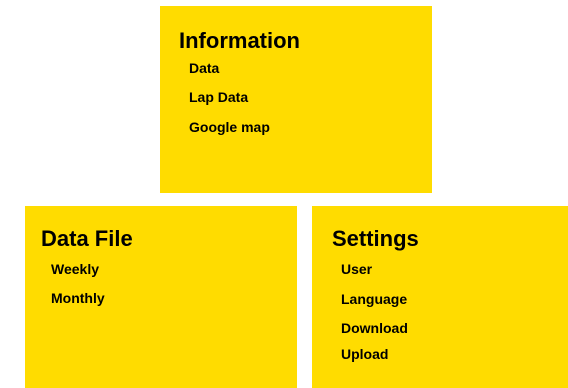 This screenshot has width=568, height=388. What do you see at coordinates (239, 40) in the screenshot?
I see `information-title: Information` at bounding box center [239, 40].